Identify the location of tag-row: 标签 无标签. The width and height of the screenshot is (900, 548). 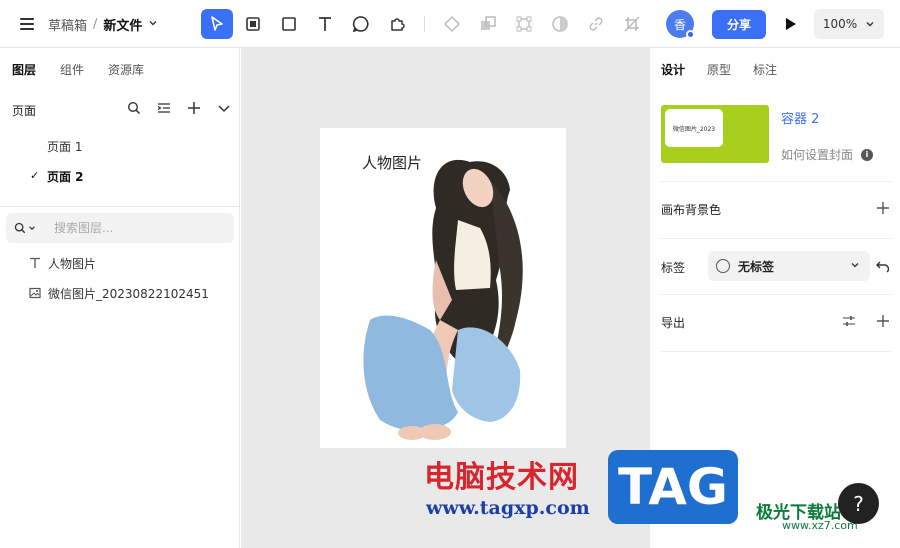
(776, 266).